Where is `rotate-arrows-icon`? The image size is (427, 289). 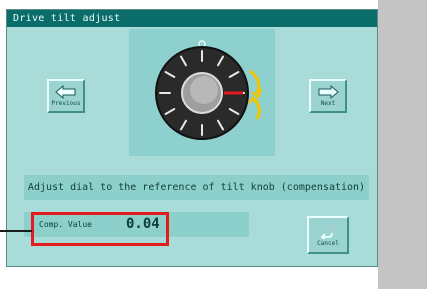 rotate-arrows-icon is located at coordinates (255, 94).